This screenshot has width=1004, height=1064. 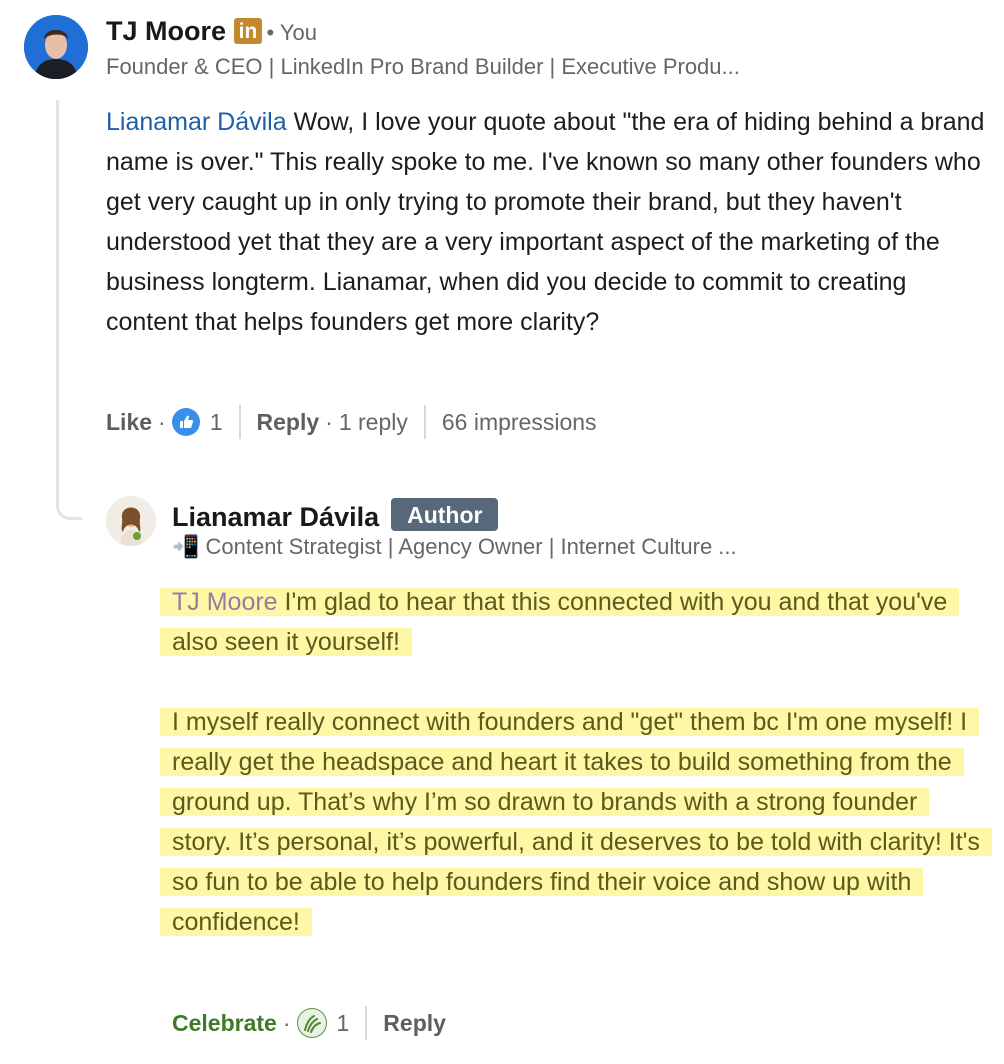 What do you see at coordinates (311, 1023) in the screenshot?
I see `celebrate-reaction-icon` at bounding box center [311, 1023].